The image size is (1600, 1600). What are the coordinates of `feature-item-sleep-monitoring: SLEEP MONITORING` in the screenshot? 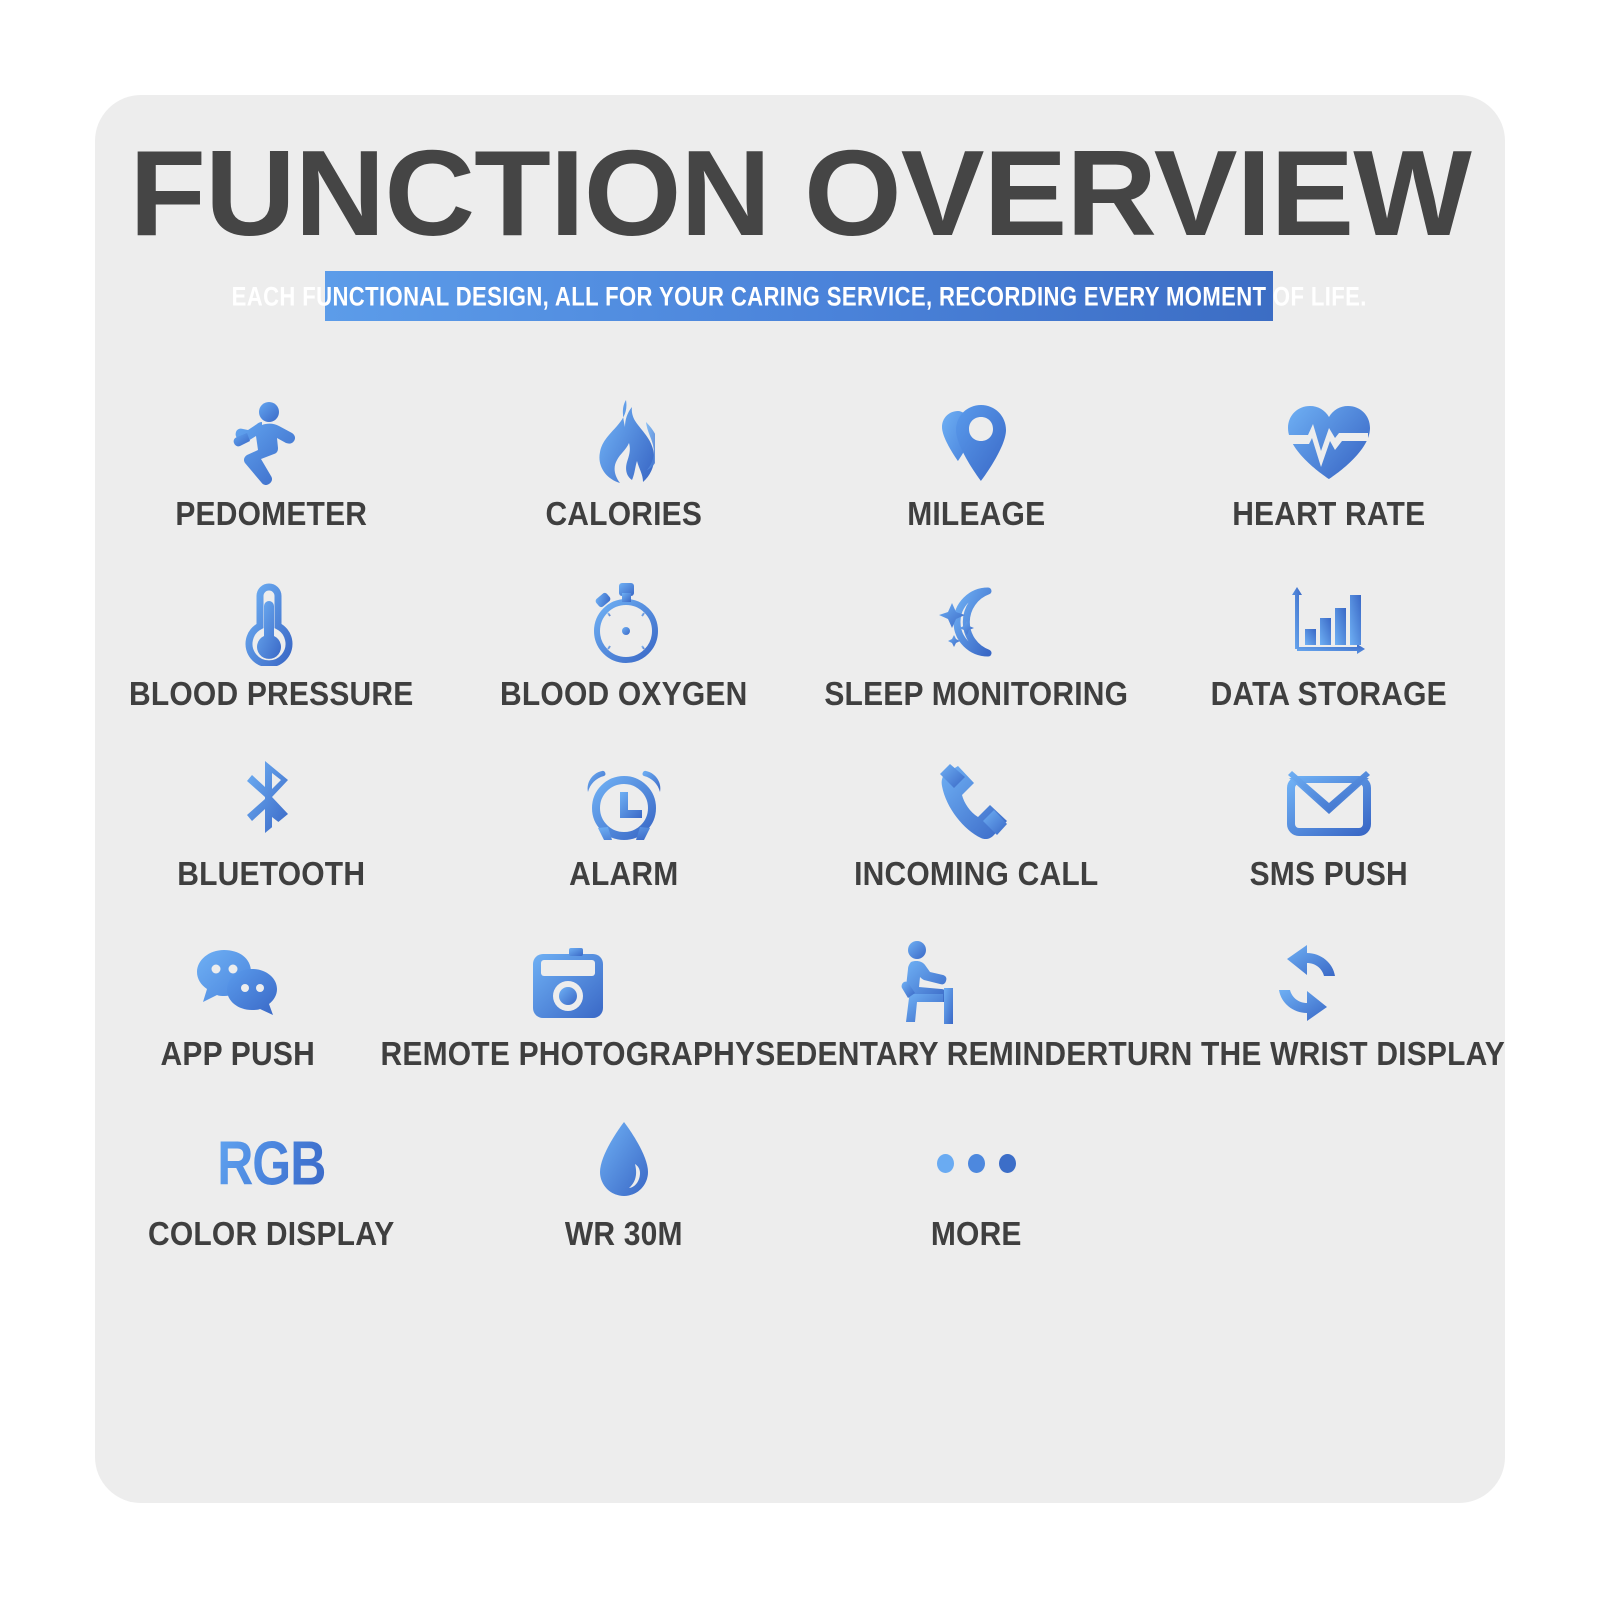 It's located at (976, 665).